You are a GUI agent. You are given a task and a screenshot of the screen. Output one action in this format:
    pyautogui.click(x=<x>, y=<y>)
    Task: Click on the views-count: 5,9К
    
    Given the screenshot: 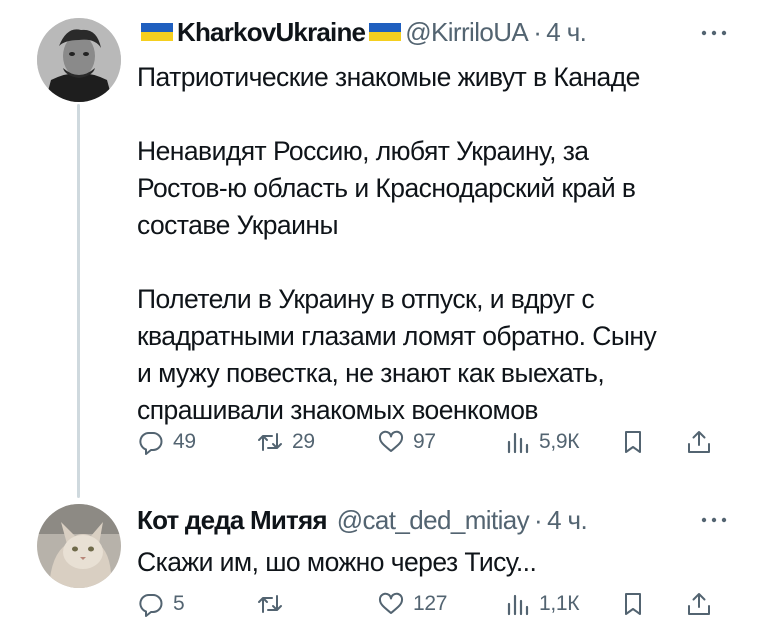 What is the action you would take?
    pyautogui.click(x=559, y=441)
    